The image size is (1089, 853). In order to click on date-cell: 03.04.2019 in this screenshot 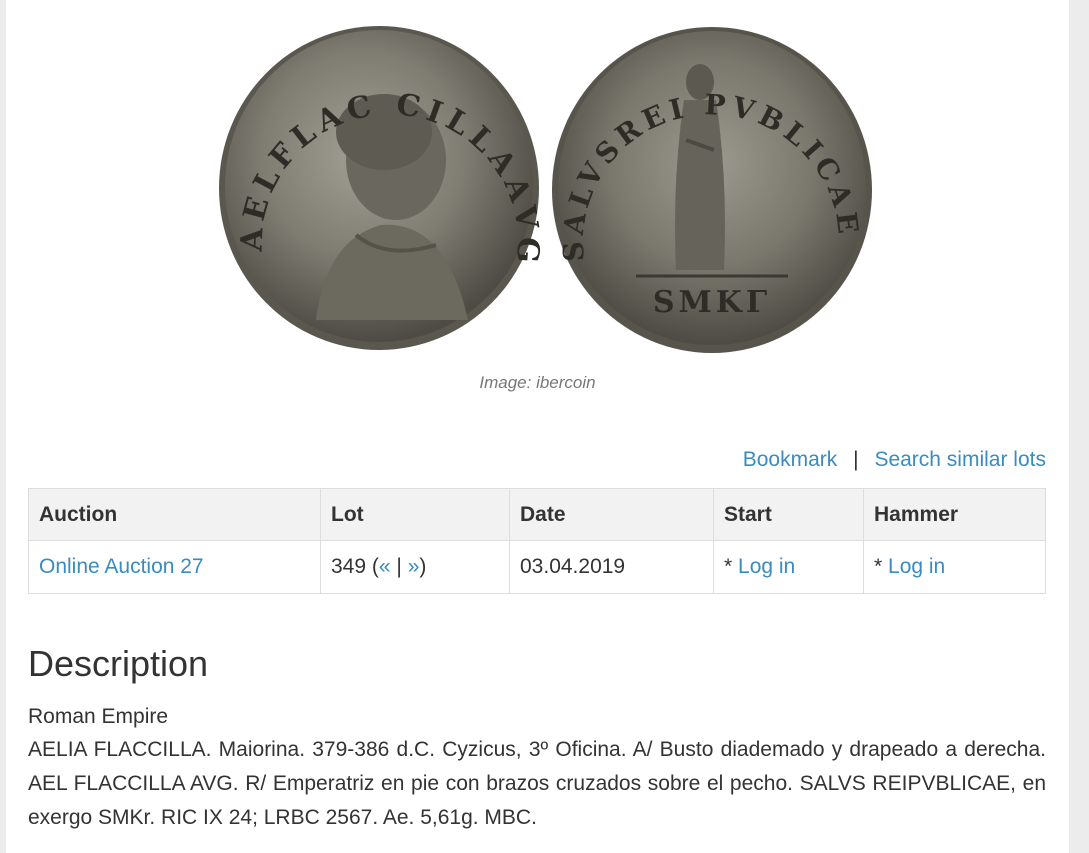, I will do `click(611, 567)`.